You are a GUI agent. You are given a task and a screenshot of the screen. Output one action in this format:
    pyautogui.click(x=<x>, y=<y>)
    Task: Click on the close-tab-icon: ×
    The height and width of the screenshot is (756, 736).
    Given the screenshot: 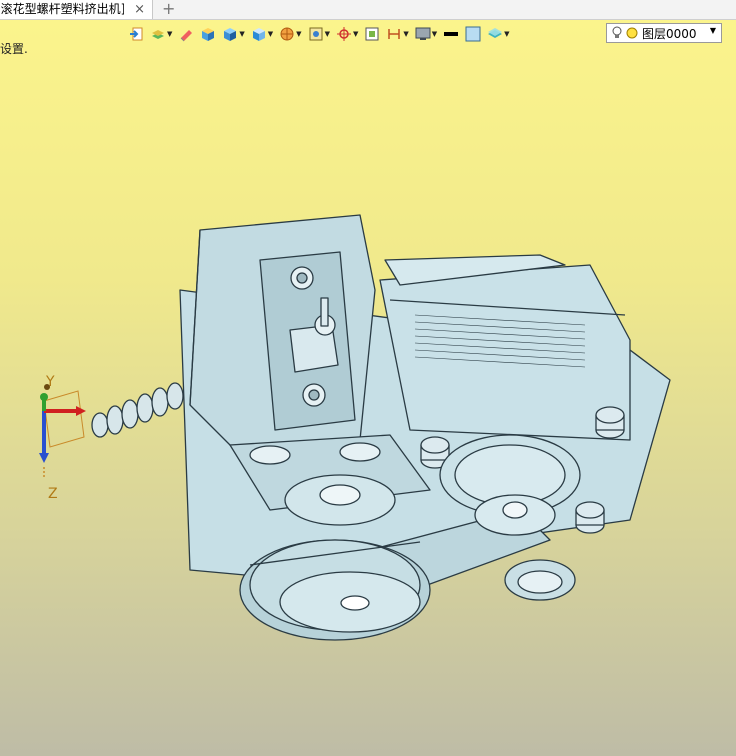 What is the action you would take?
    pyautogui.click(x=139, y=9)
    